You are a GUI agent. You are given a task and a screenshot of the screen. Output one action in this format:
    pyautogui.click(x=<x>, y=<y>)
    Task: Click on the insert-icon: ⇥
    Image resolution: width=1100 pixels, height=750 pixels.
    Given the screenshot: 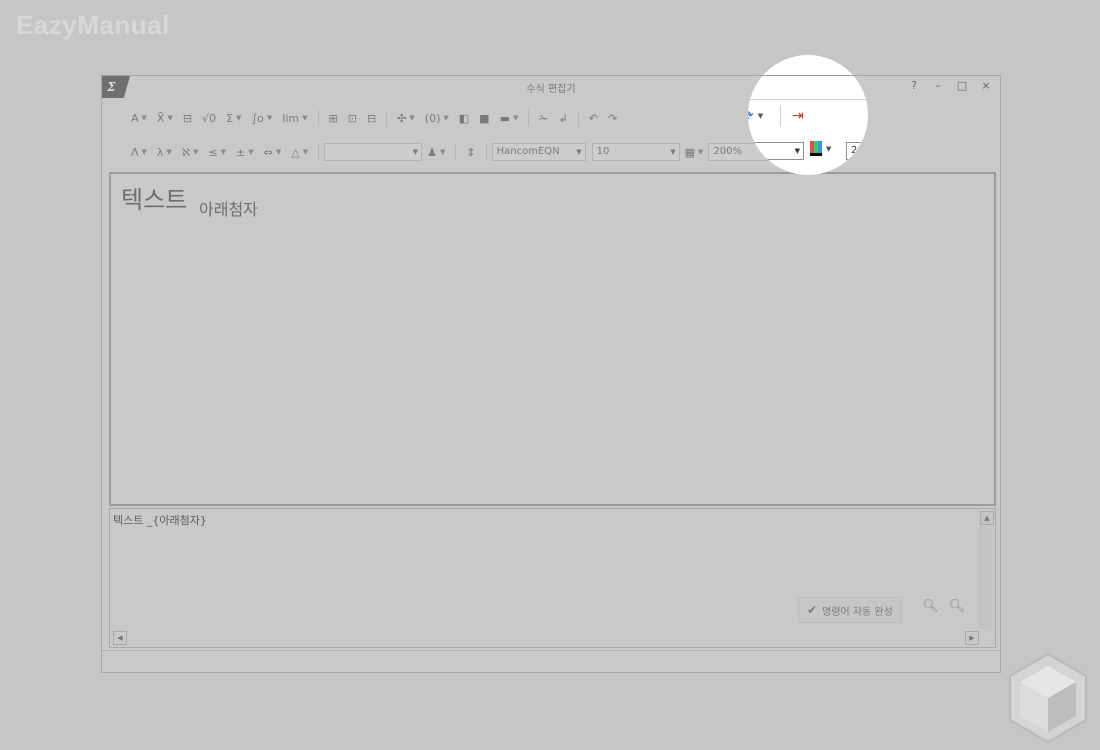 What is the action you would take?
    pyautogui.click(x=798, y=116)
    